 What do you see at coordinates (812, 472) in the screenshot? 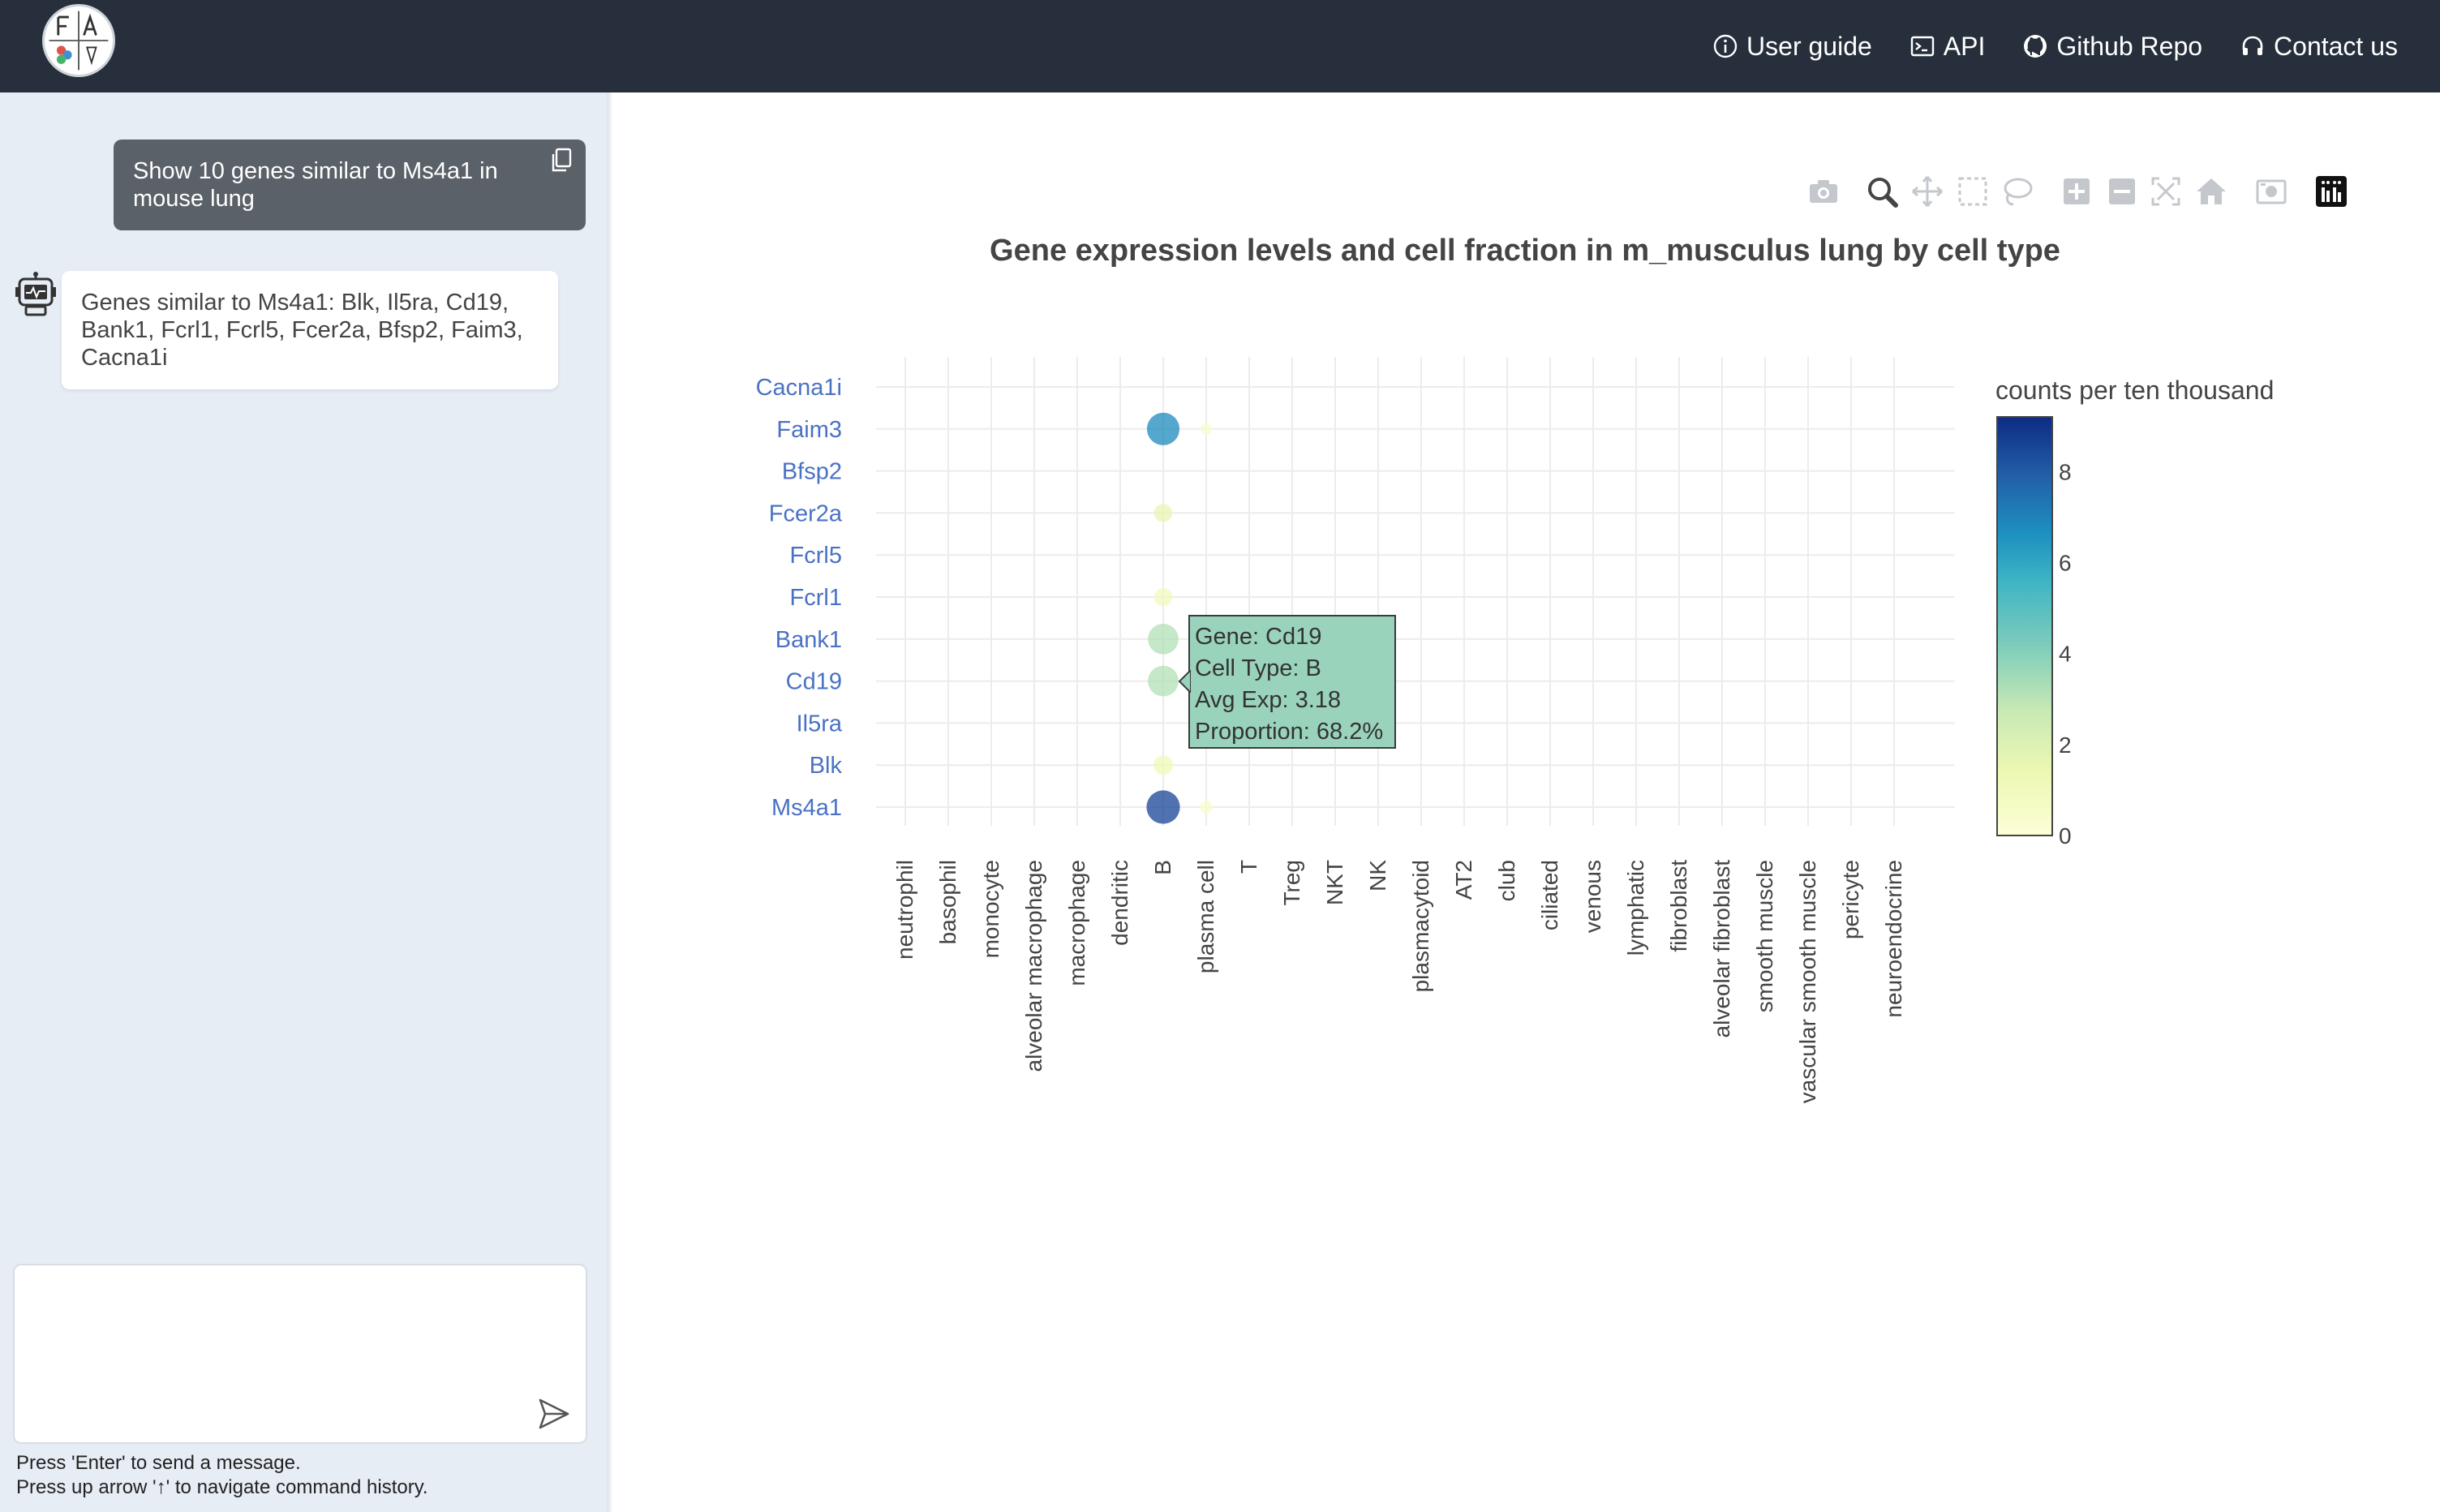
I see `y-tick-label: Bfsp2` at bounding box center [812, 472].